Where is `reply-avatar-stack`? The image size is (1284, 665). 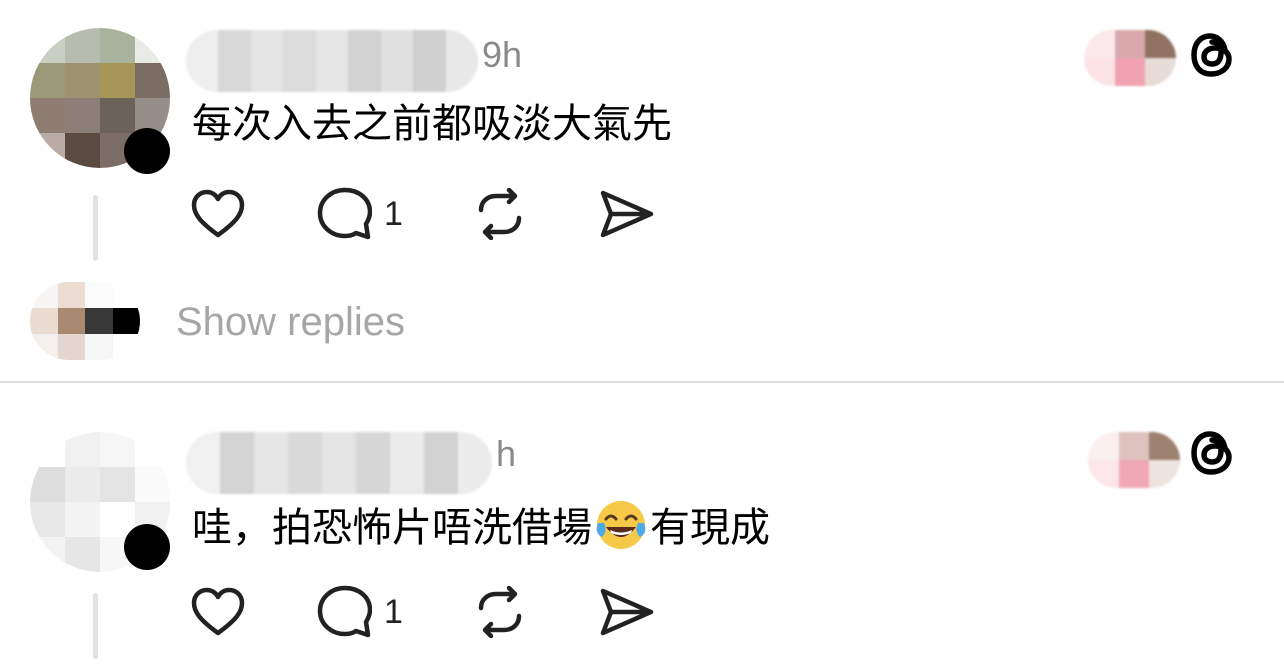 reply-avatar-stack is located at coordinates (85, 321).